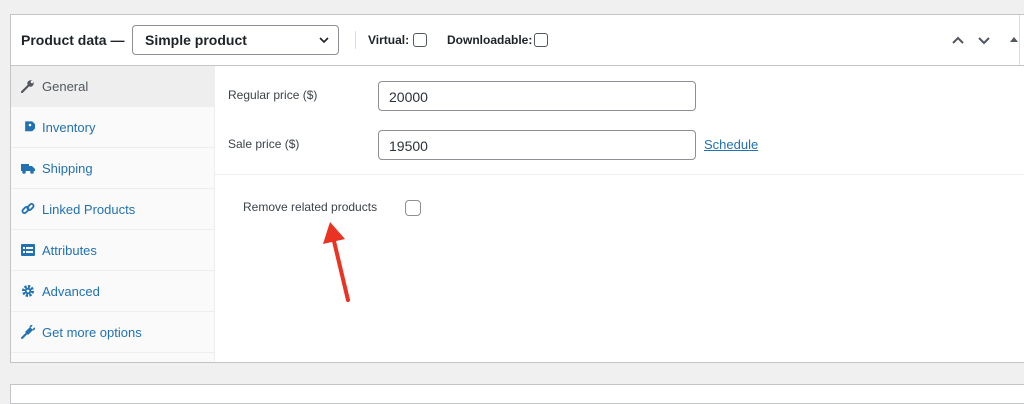  Describe the element at coordinates (336, 262) in the screenshot. I see `annotation-arrow-icon` at that location.